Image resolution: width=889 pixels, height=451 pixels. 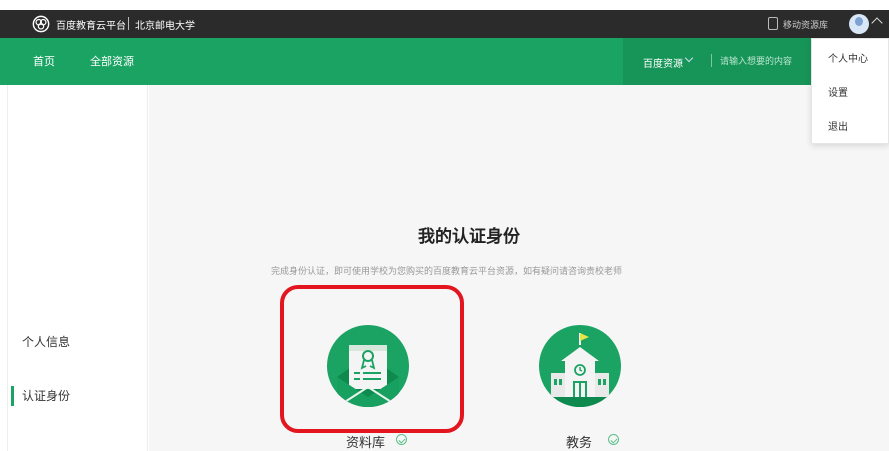 I want to click on search-input, so click(x=765, y=62).